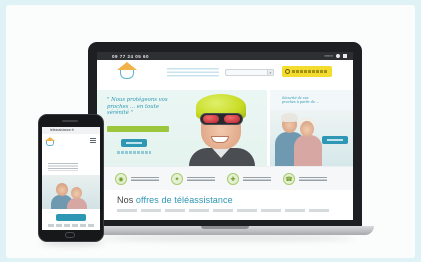 The image size is (421, 262). I want to click on feature-icon: ✚, so click(233, 179).